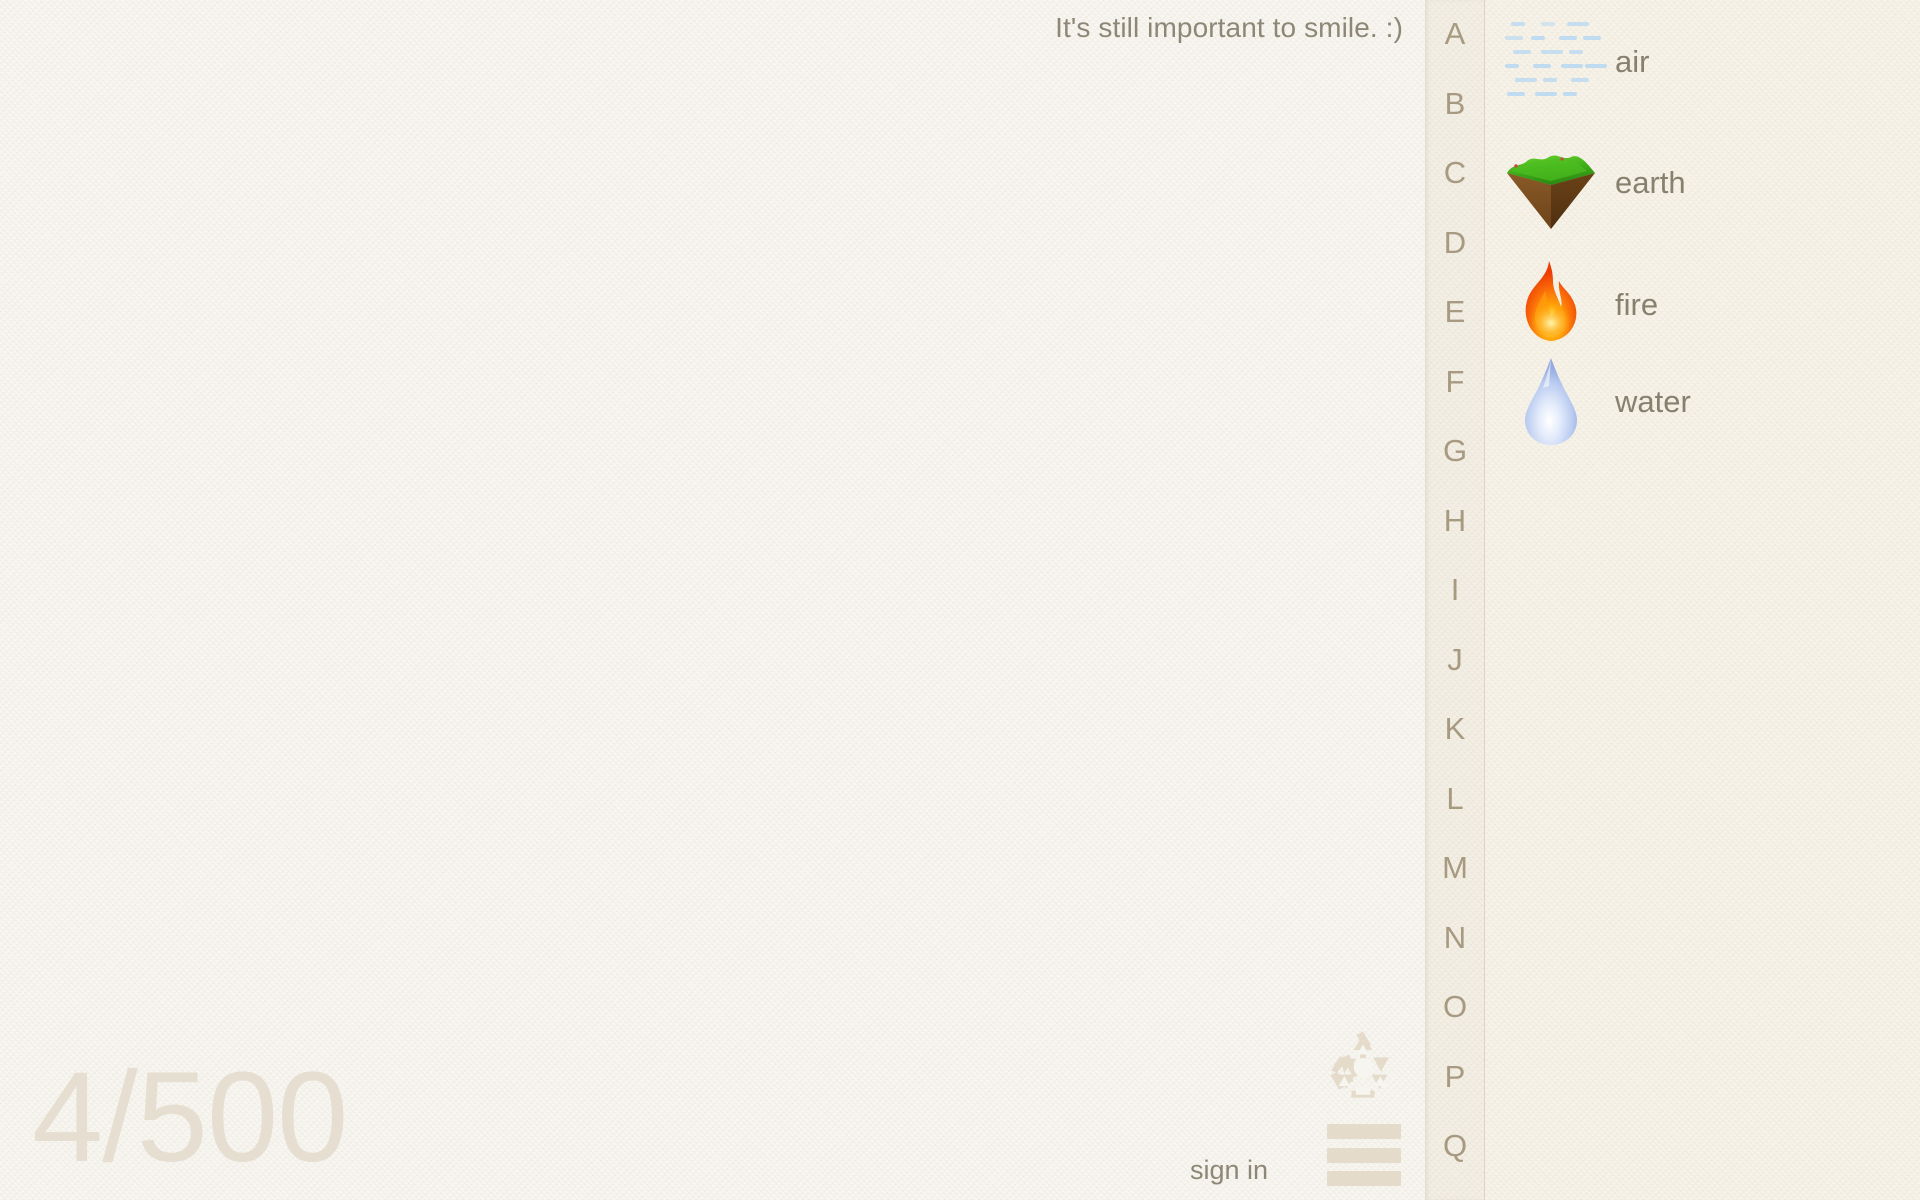 The height and width of the screenshot is (1200, 1920). I want to click on alphabet-letter-c: C, so click(1455, 172).